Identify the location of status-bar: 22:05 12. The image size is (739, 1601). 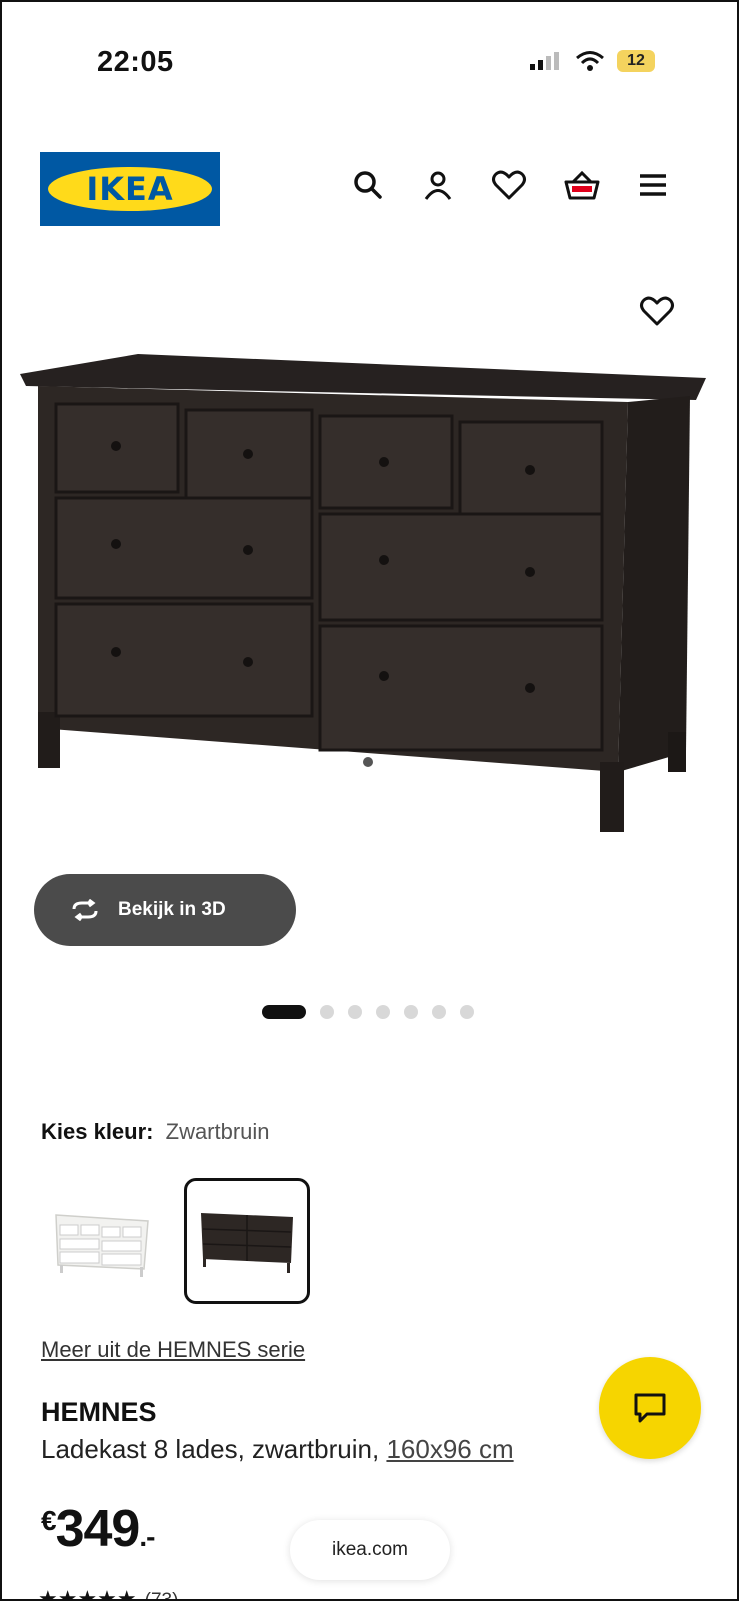
(369, 62).